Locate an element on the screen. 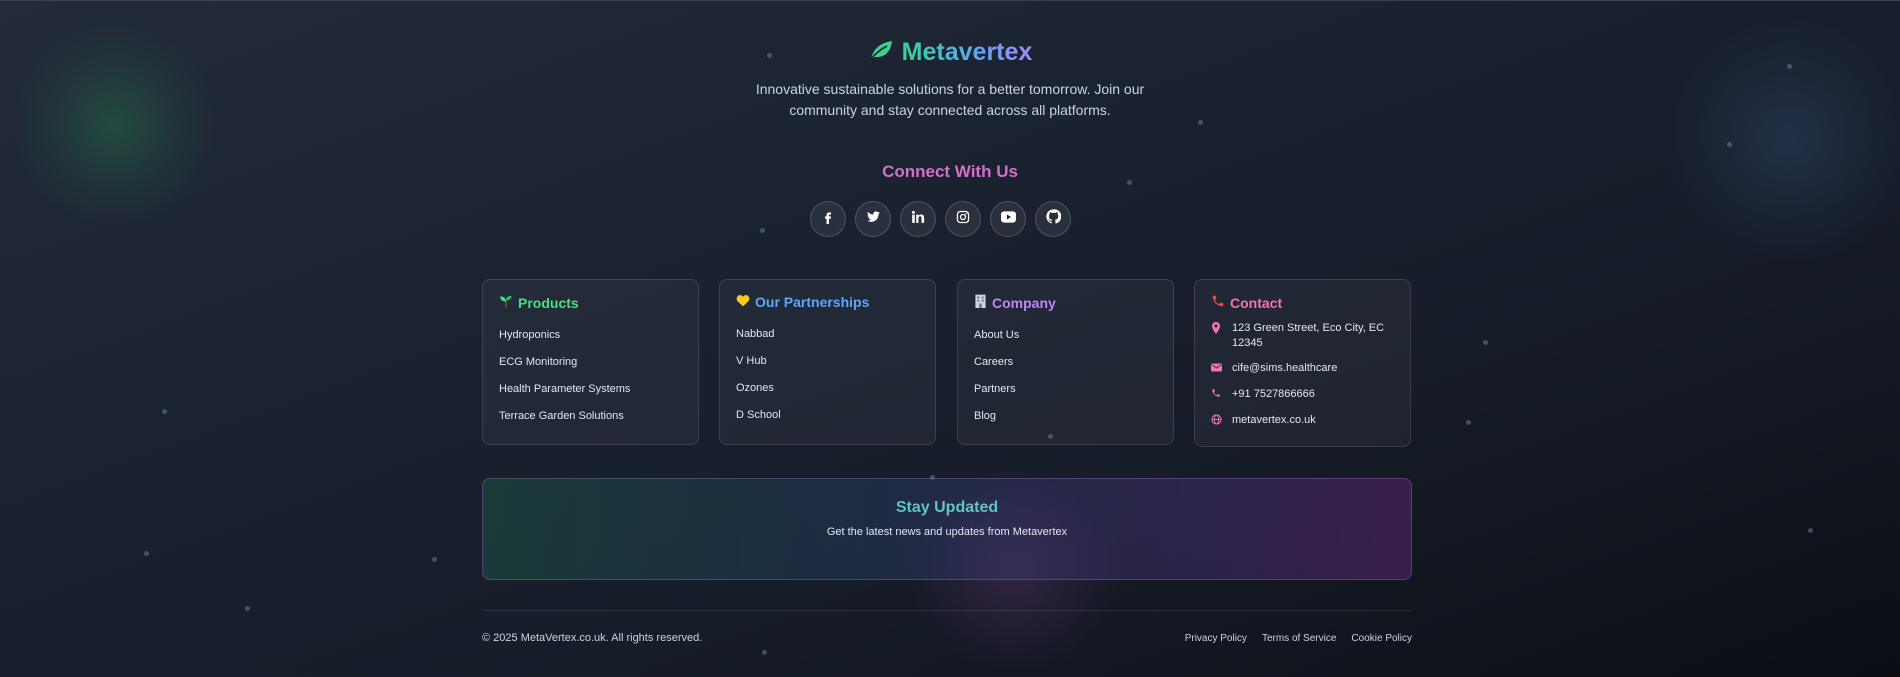 The image size is (1900, 677). cookie-policy-link: Cookie Policy is located at coordinates (1381, 638).